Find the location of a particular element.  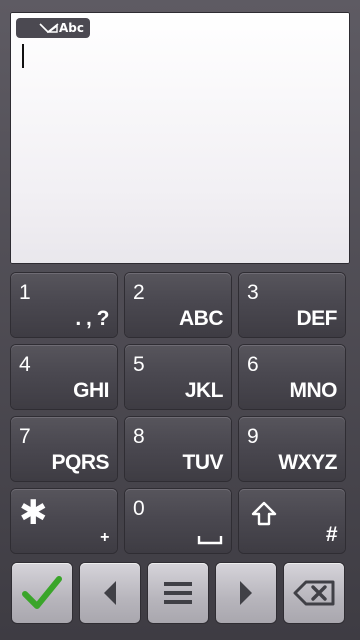

key-2: 2 ABC is located at coordinates (178, 305).